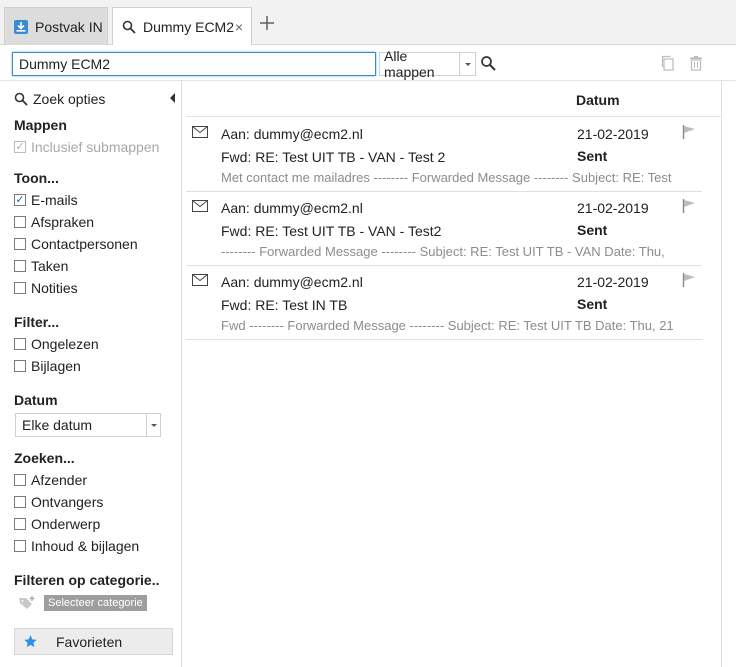 The image size is (736, 667). I want to click on tab-dummy-ecm2: Dummy ECM2 ×, so click(182, 26).